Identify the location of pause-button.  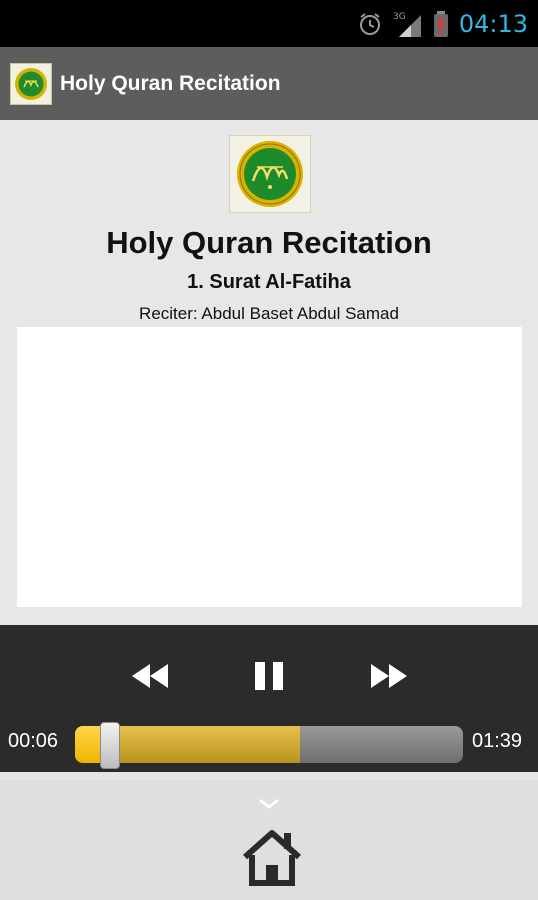
(269, 676).